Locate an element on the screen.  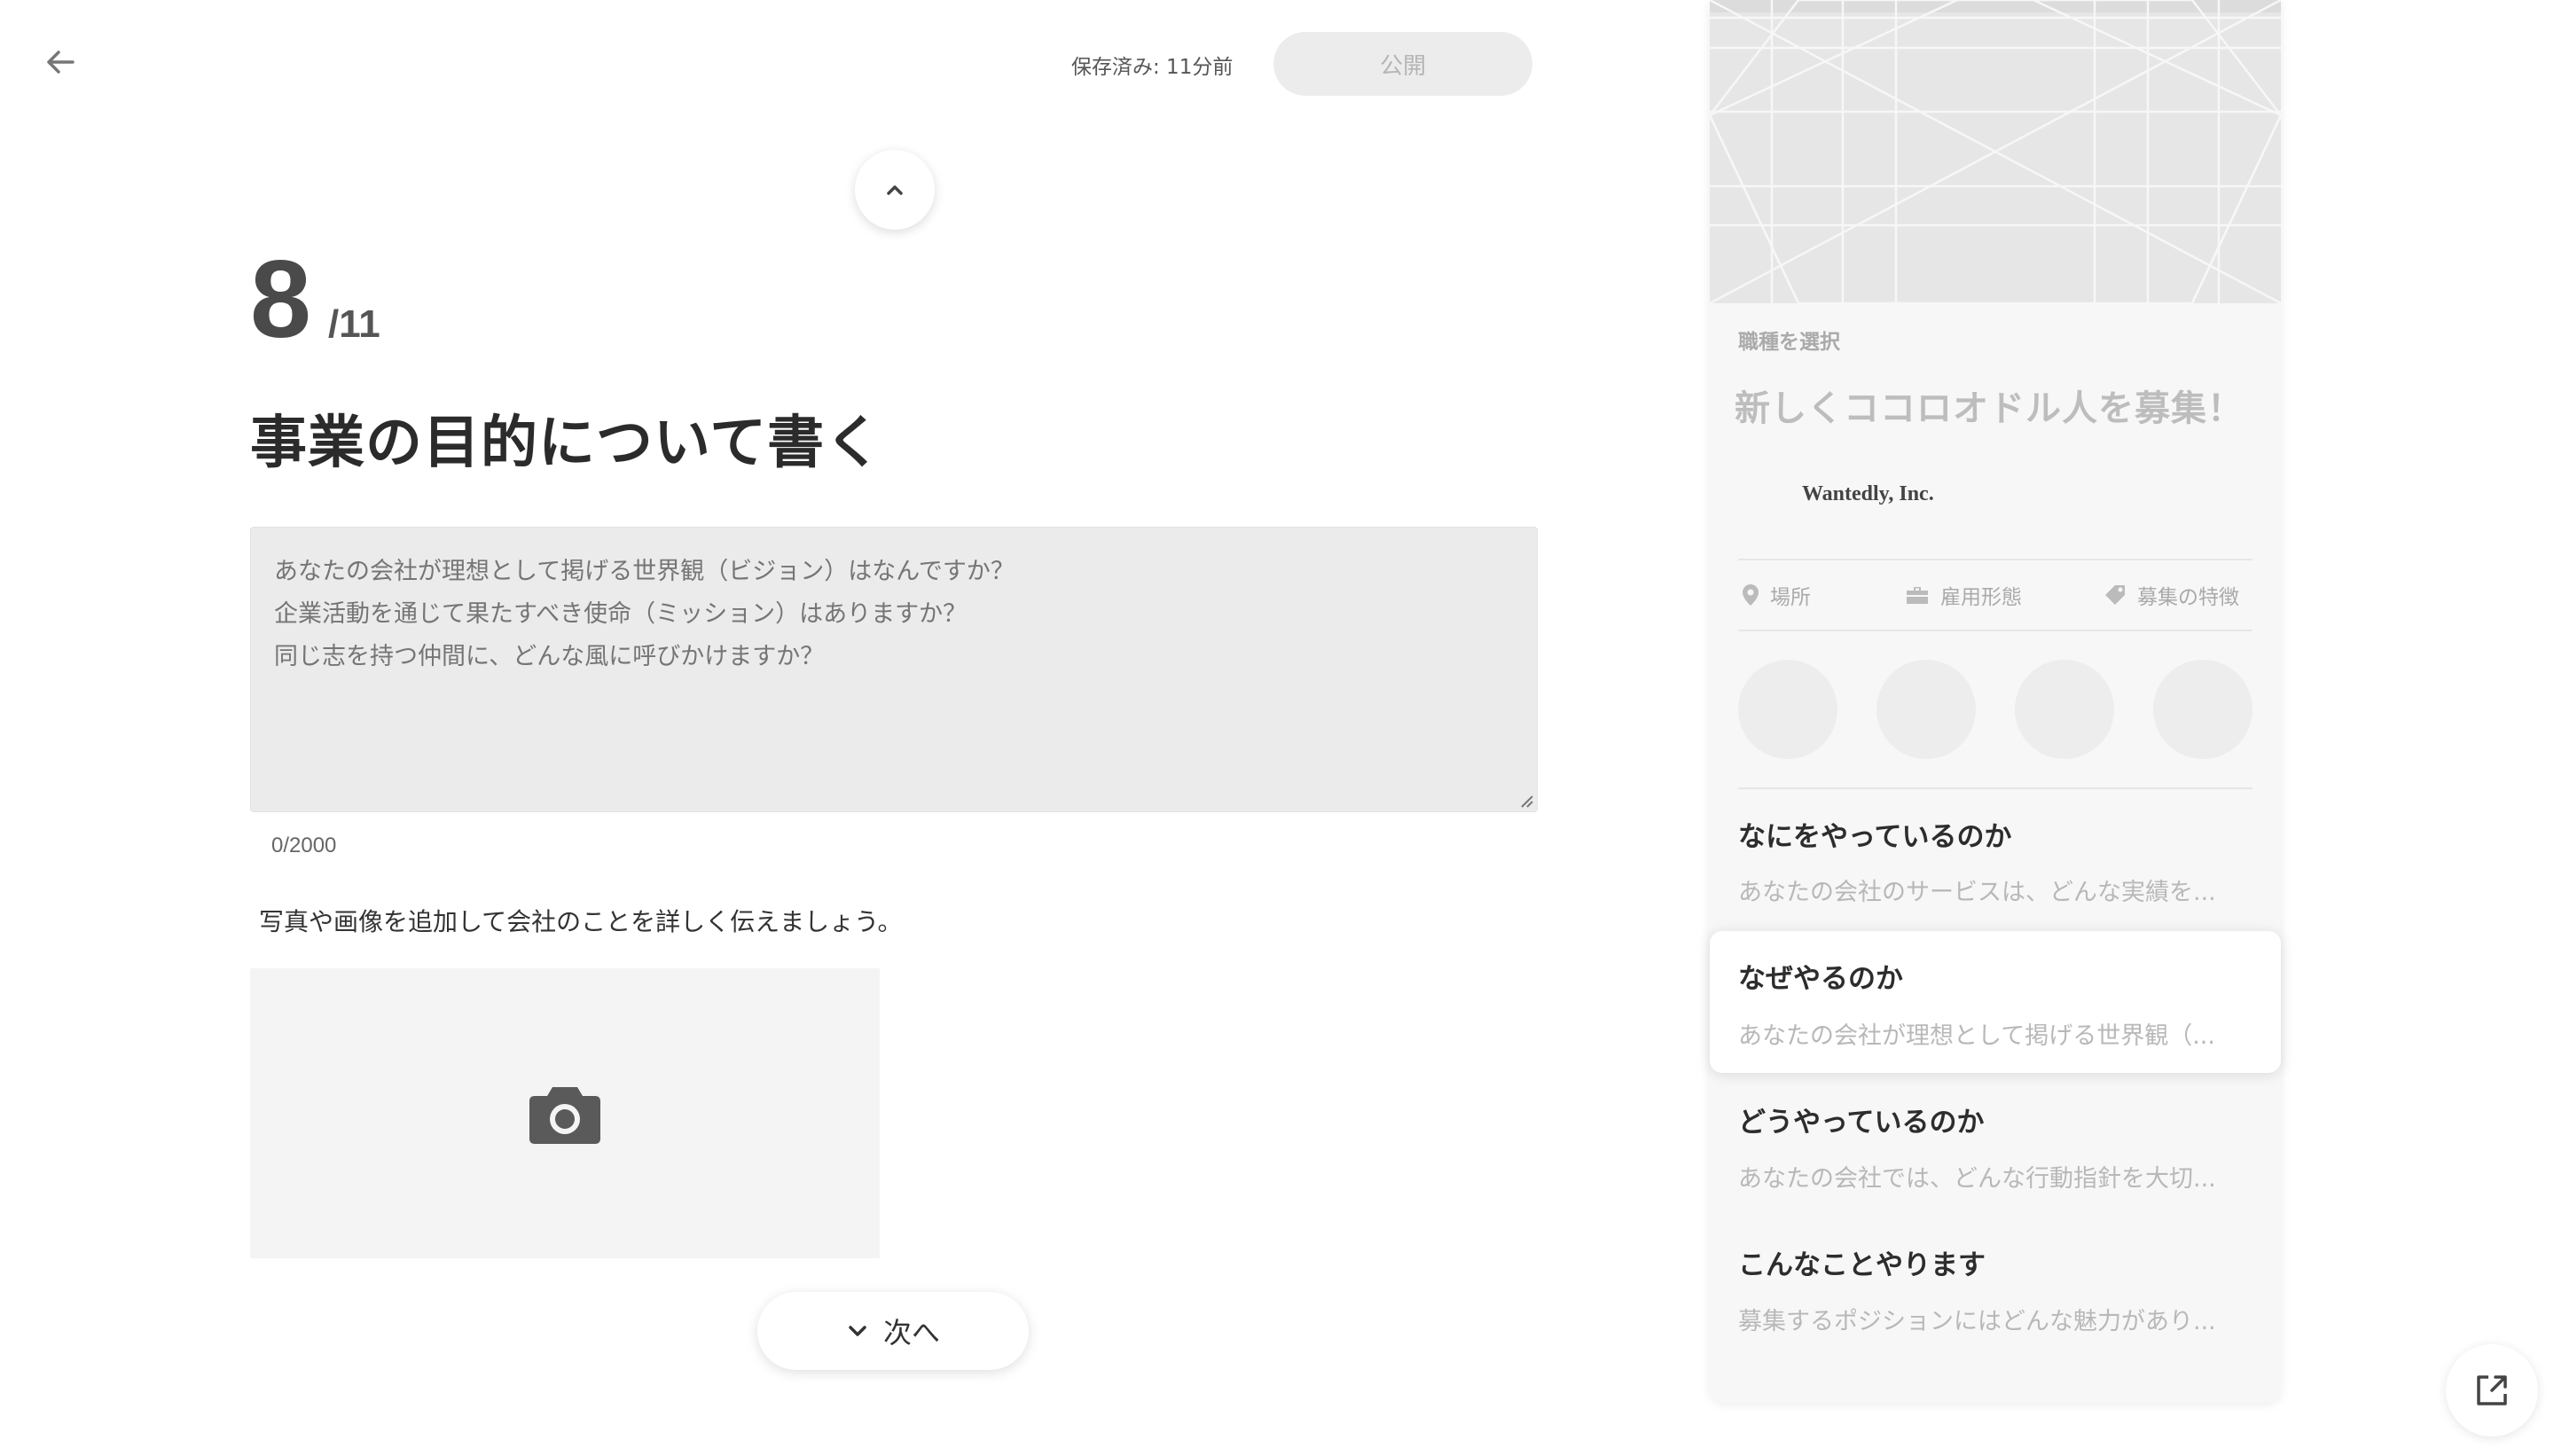
meta-features: 募集の特徴 is located at coordinates (2171, 595).